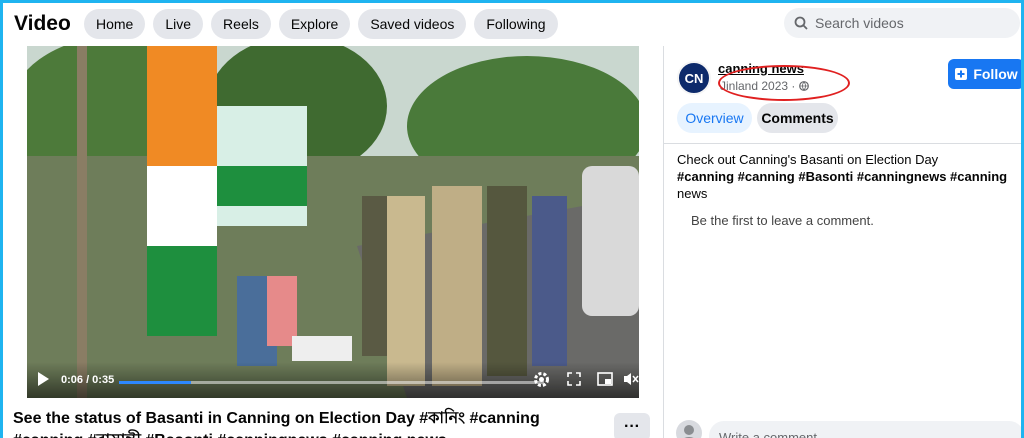  I want to click on tab-home: Home, so click(115, 24).